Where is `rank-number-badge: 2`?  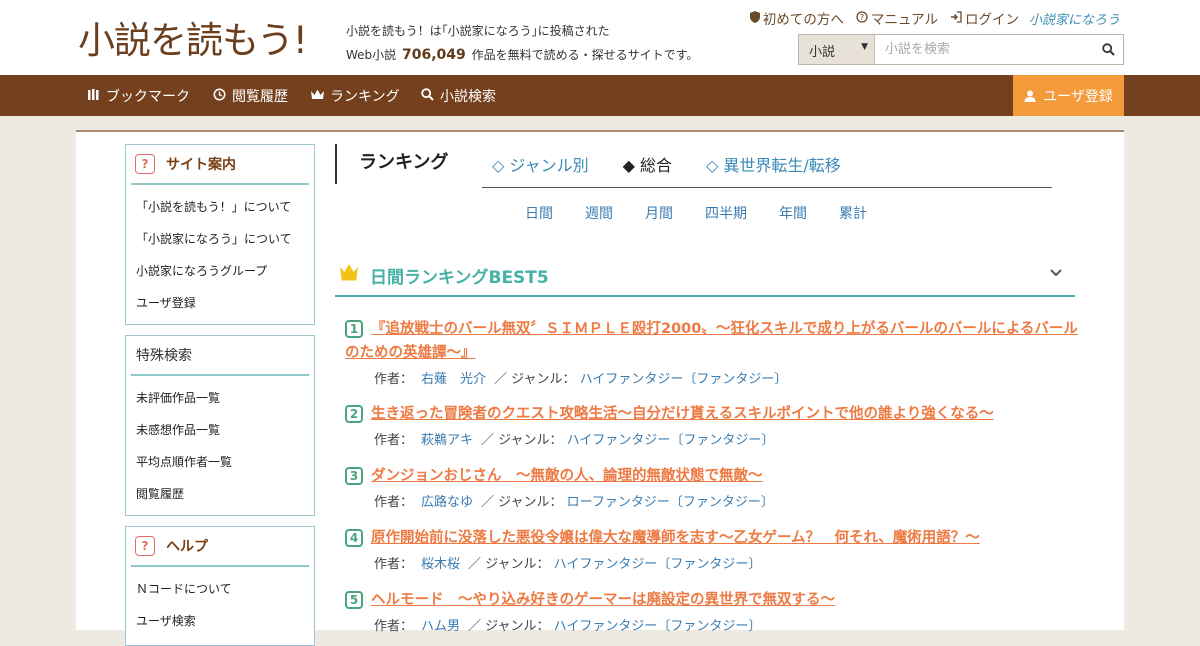
rank-number-badge: 2 is located at coordinates (354, 413).